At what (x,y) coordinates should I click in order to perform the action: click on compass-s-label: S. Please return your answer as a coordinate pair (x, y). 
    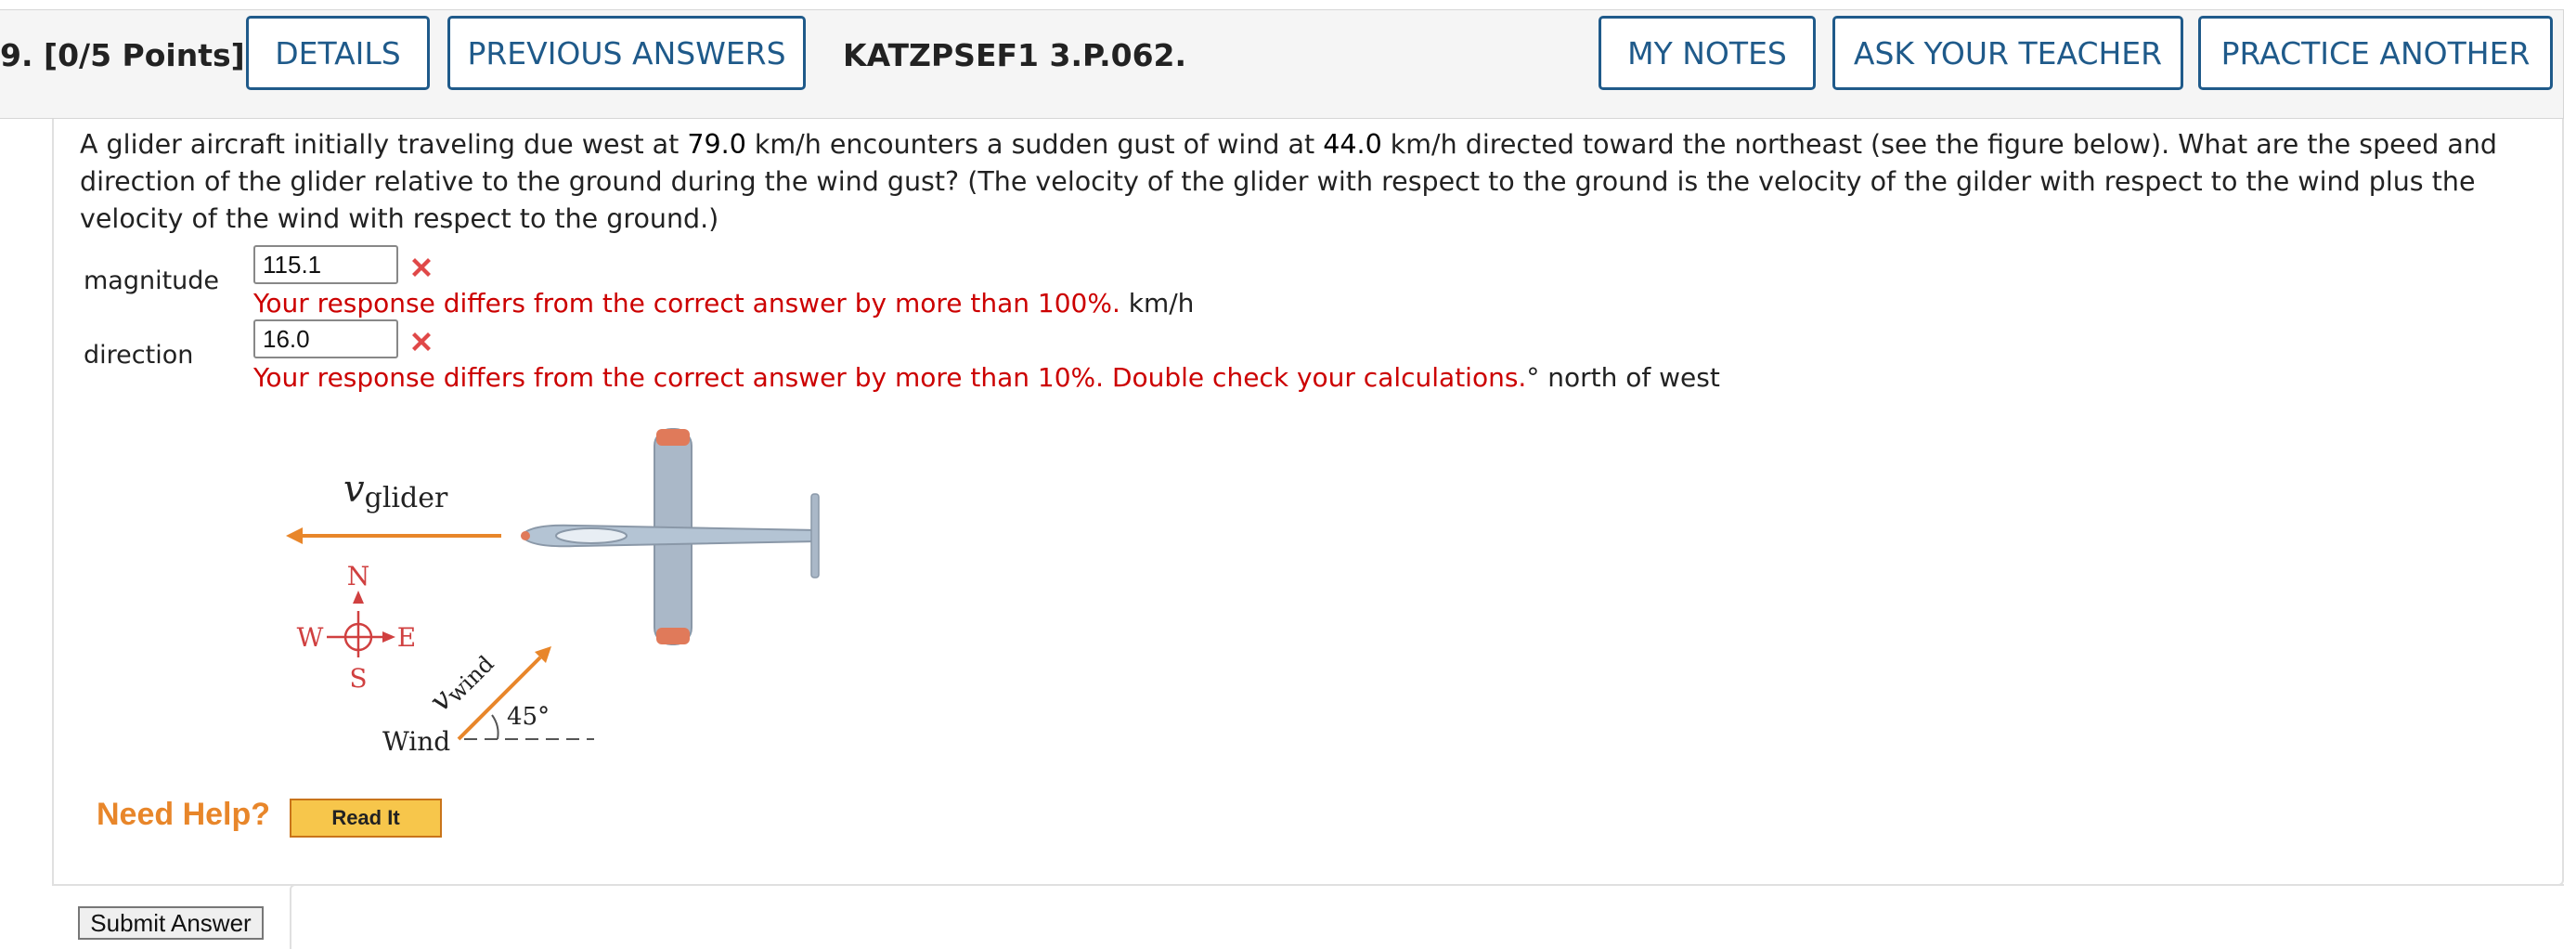
    Looking at the image, I should click on (358, 678).